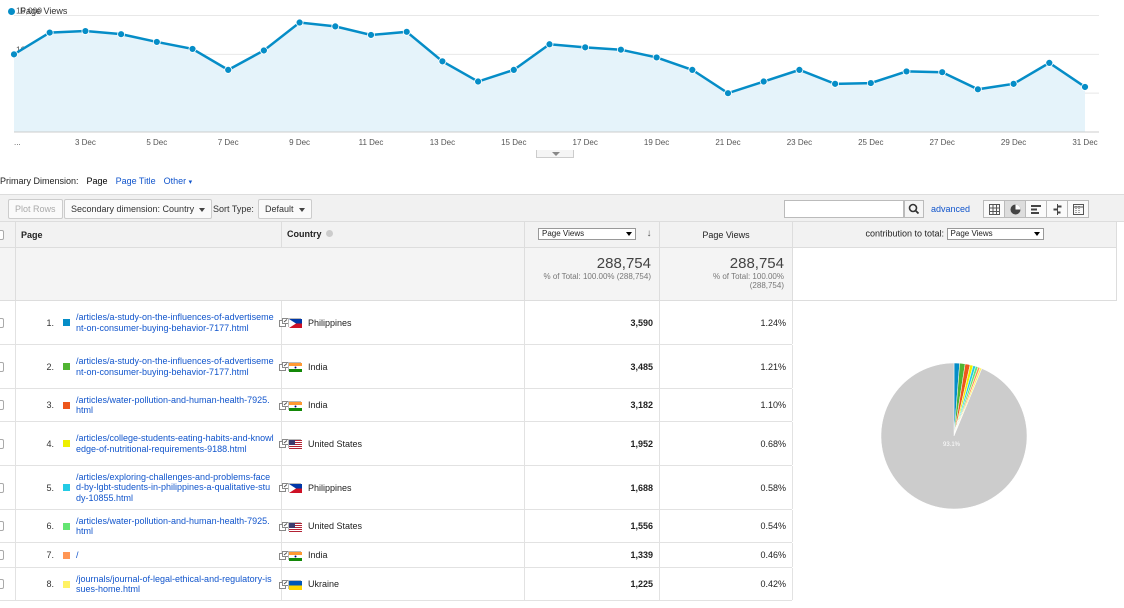  What do you see at coordinates (178, 181) in the screenshot?
I see `dimension-option-other: Other ▾` at bounding box center [178, 181].